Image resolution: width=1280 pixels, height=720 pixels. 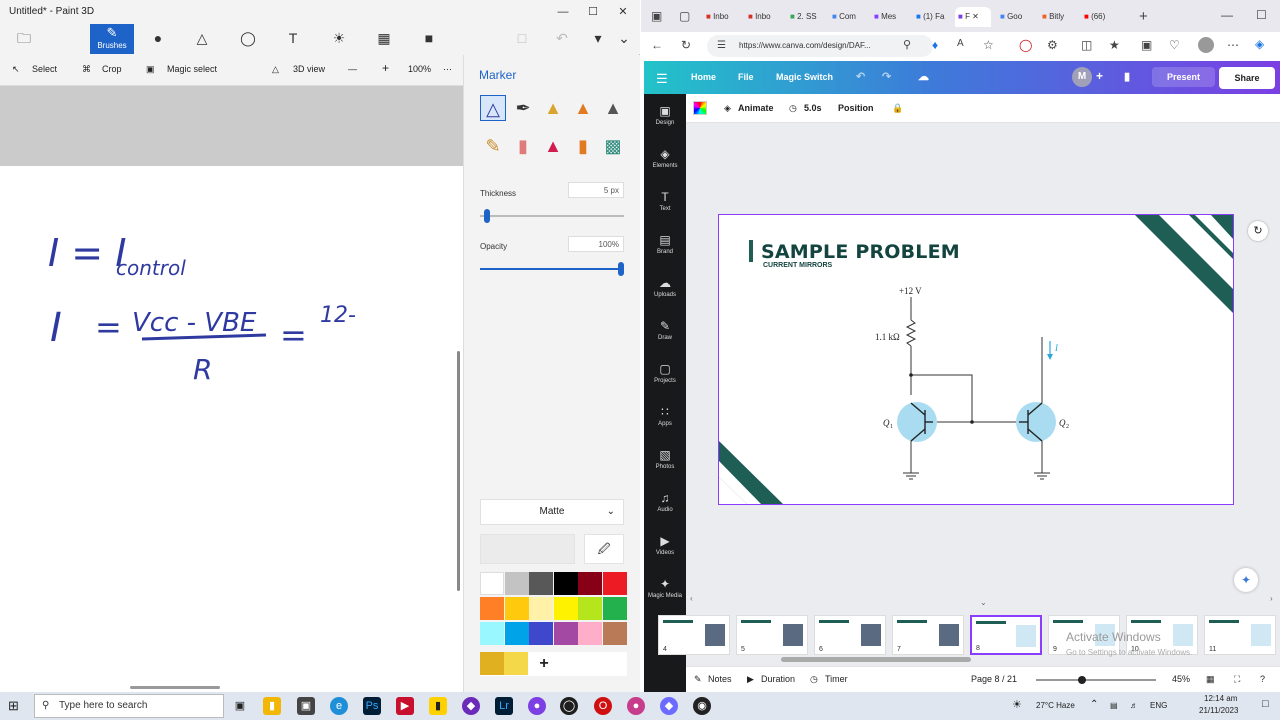 I want to click on magic-select-button: Magic select, so click(x=192, y=69).